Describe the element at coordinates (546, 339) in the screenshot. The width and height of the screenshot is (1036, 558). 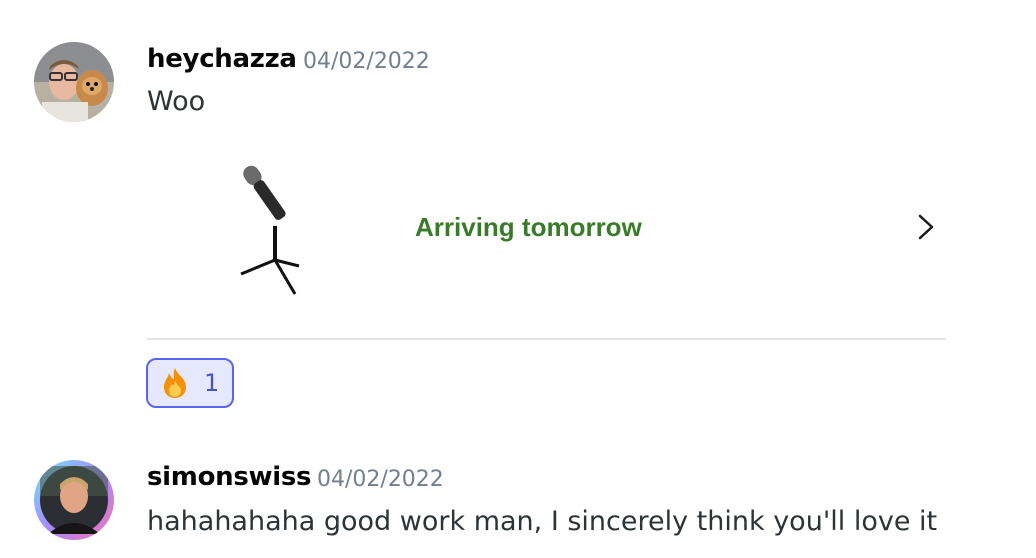
I see `divider` at that location.